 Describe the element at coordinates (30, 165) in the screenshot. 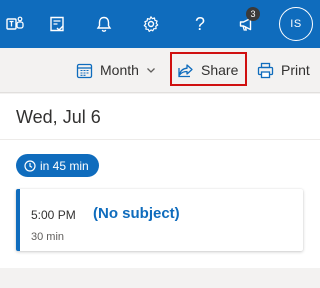

I see `clock-icon` at that location.